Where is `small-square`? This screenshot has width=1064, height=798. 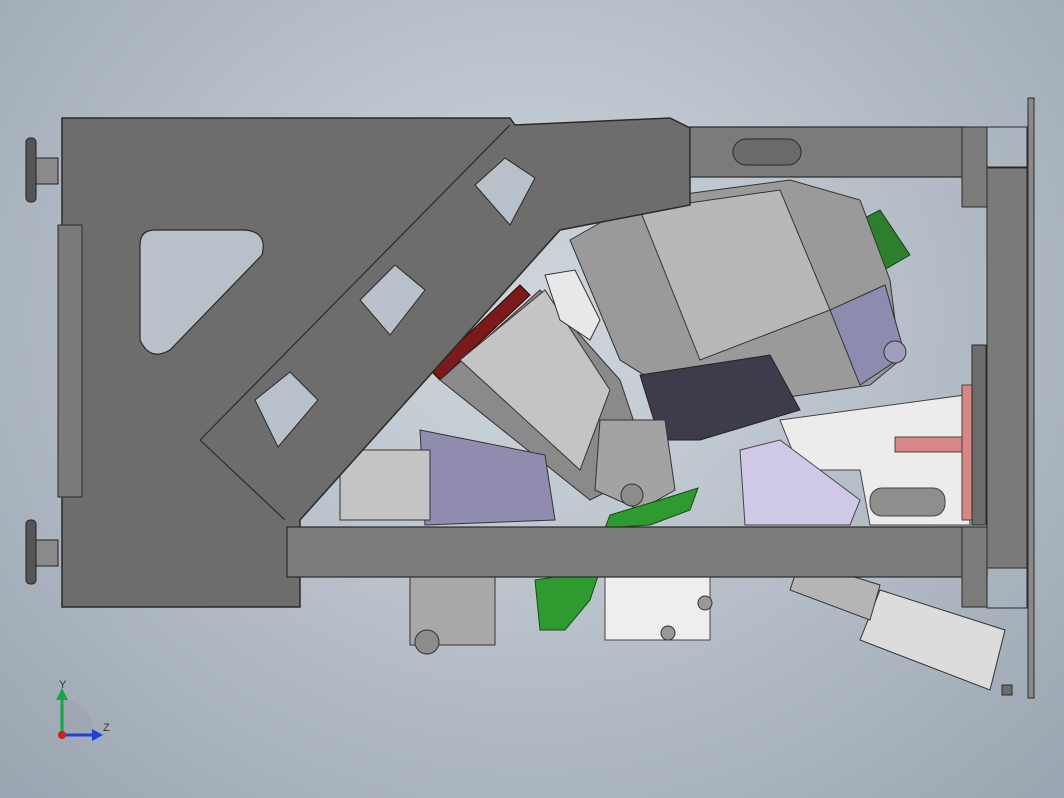
small-square is located at coordinates (1007, 690).